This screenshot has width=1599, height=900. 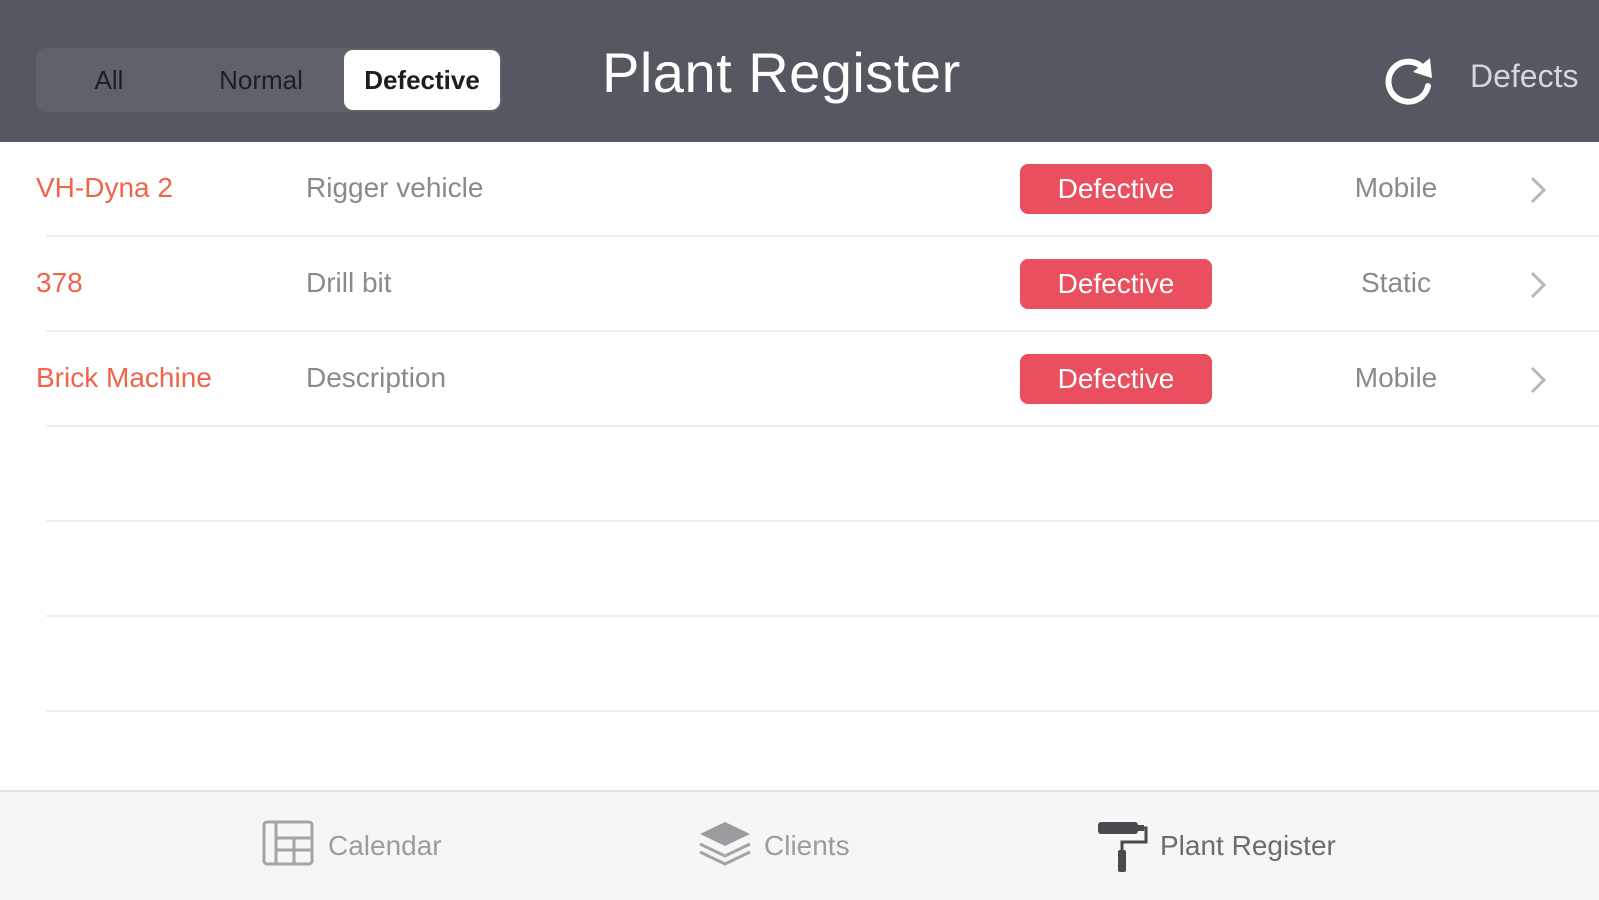 What do you see at coordinates (109, 80) in the screenshot?
I see `filter-all-button: All` at bounding box center [109, 80].